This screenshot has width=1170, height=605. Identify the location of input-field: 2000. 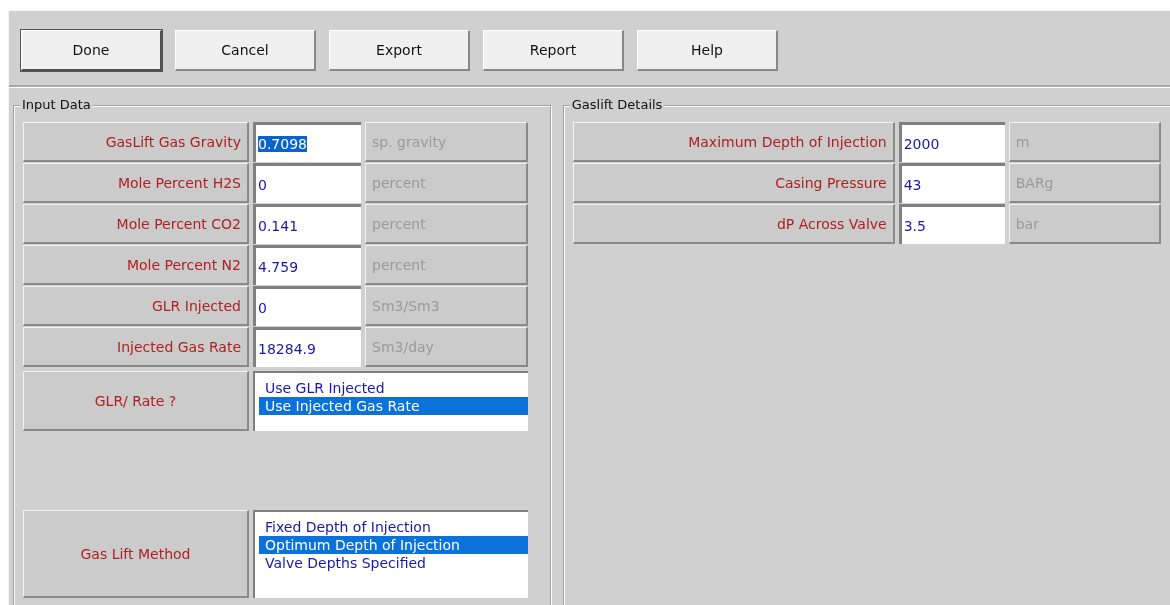
(951, 142).